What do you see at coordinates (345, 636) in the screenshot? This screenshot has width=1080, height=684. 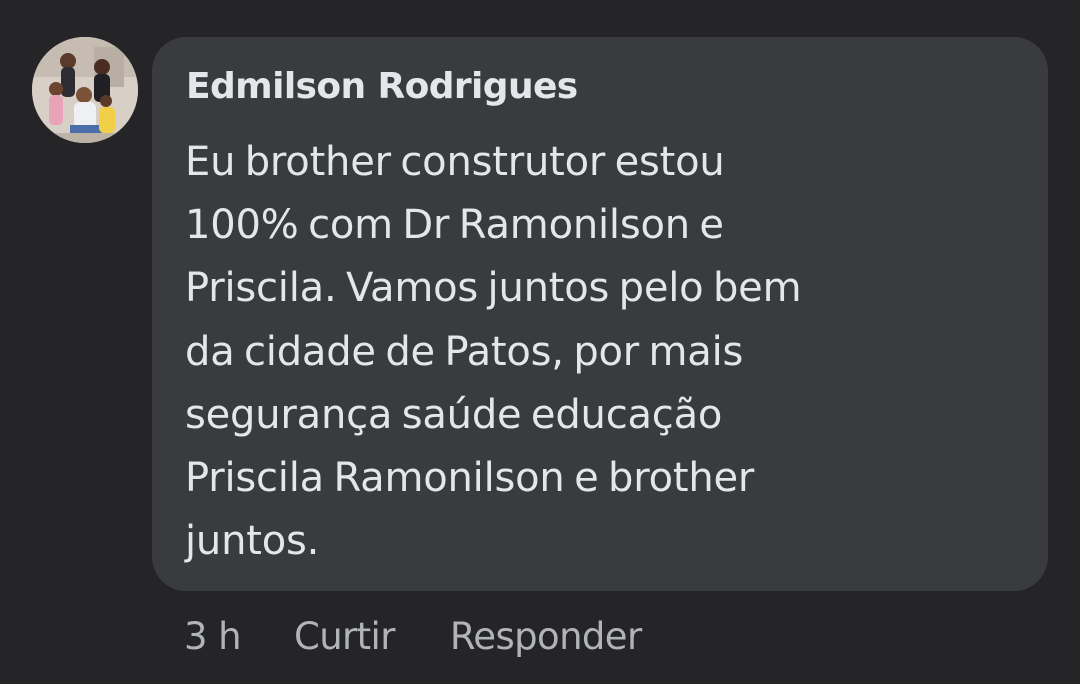 I see `like-button: Curtir` at bounding box center [345, 636].